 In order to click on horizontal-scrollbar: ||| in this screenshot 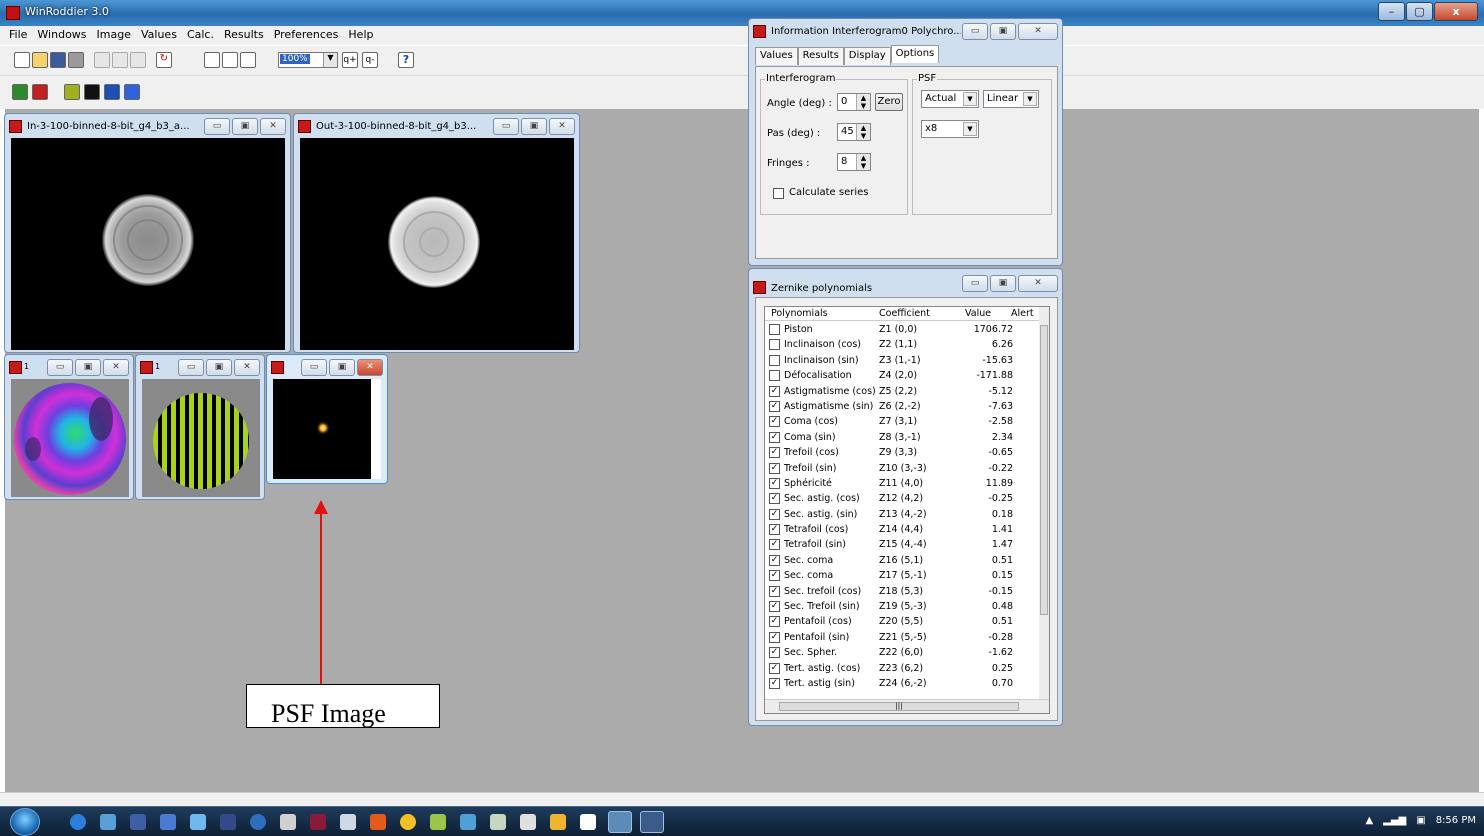, I will do `click(907, 706)`.